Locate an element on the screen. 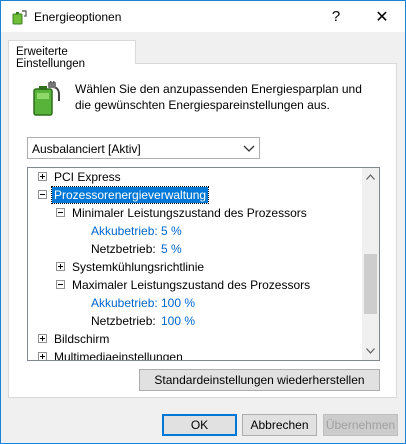 This screenshot has width=406, height=444. restore-defaults-button: Standardeinstellungen wiederherstellen is located at coordinates (259, 380).